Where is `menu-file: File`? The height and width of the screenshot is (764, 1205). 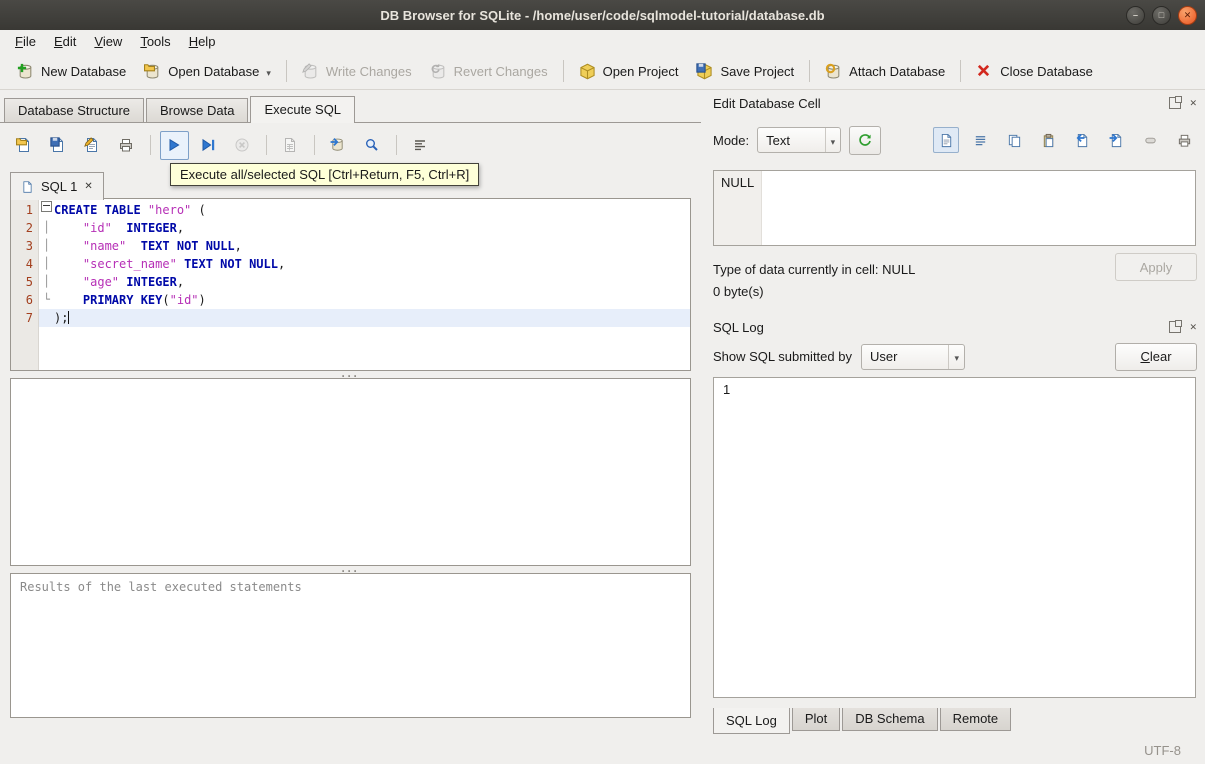 menu-file: File is located at coordinates (25, 41).